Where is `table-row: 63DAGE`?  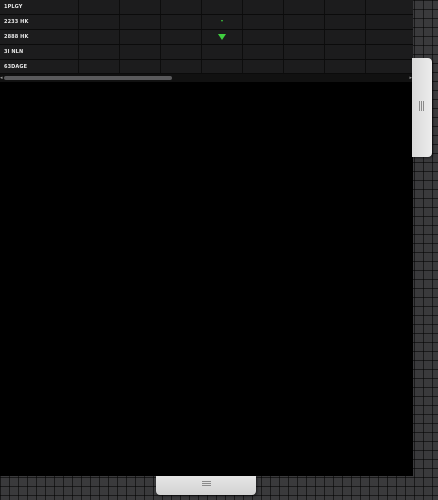 table-row: 63DAGE is located at coordinates (206, 67).